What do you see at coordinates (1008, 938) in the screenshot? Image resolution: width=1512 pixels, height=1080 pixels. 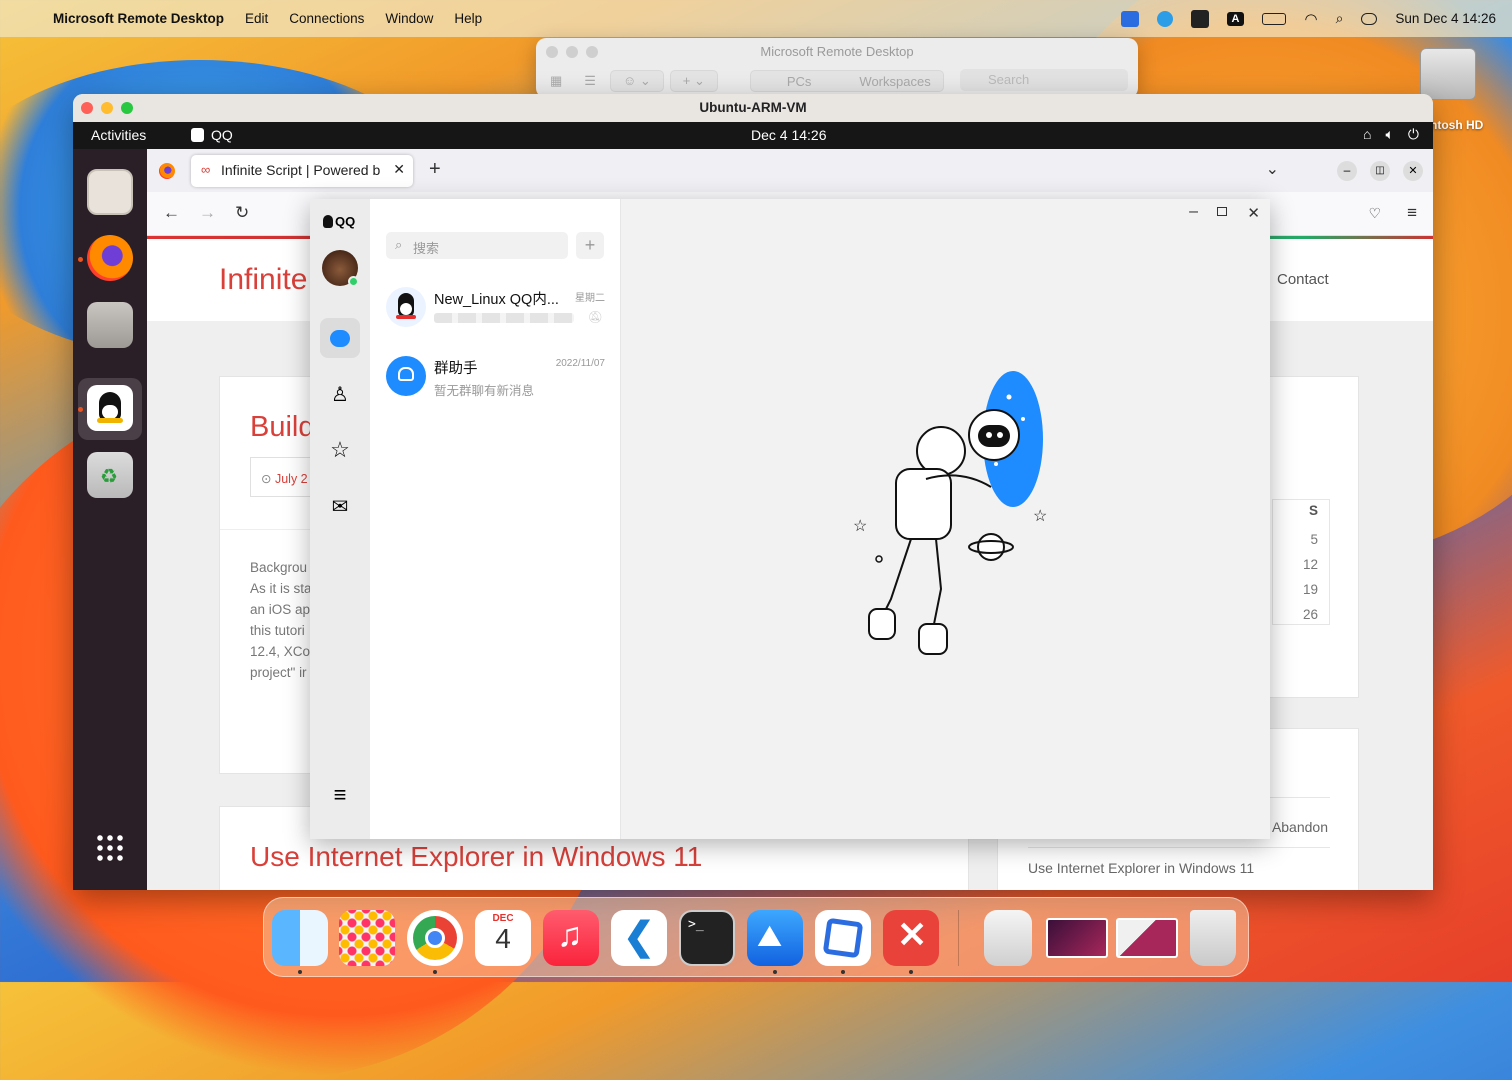 I see `document-file-icon` at bounding box center [1008, 938].